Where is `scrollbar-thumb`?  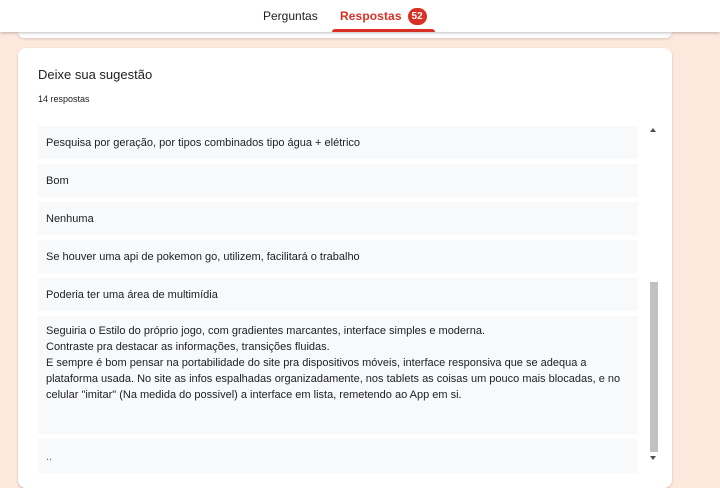
scrollbar-thumb is located at coordinates (654, 367).